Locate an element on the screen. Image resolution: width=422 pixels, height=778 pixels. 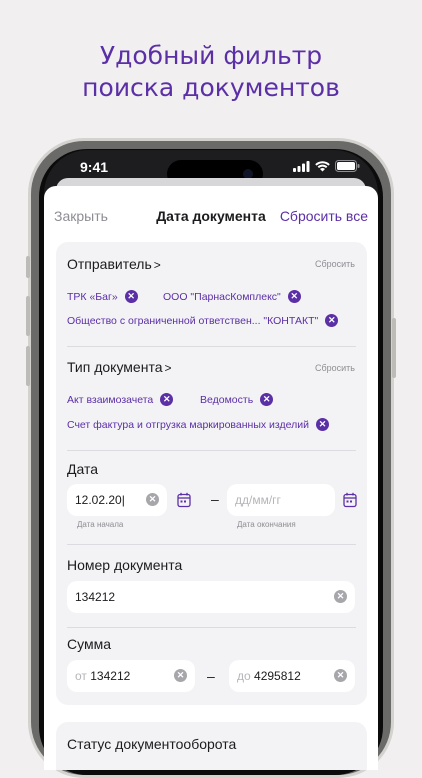
sum-from-value: 134212 is located at coordinates (110, 676).